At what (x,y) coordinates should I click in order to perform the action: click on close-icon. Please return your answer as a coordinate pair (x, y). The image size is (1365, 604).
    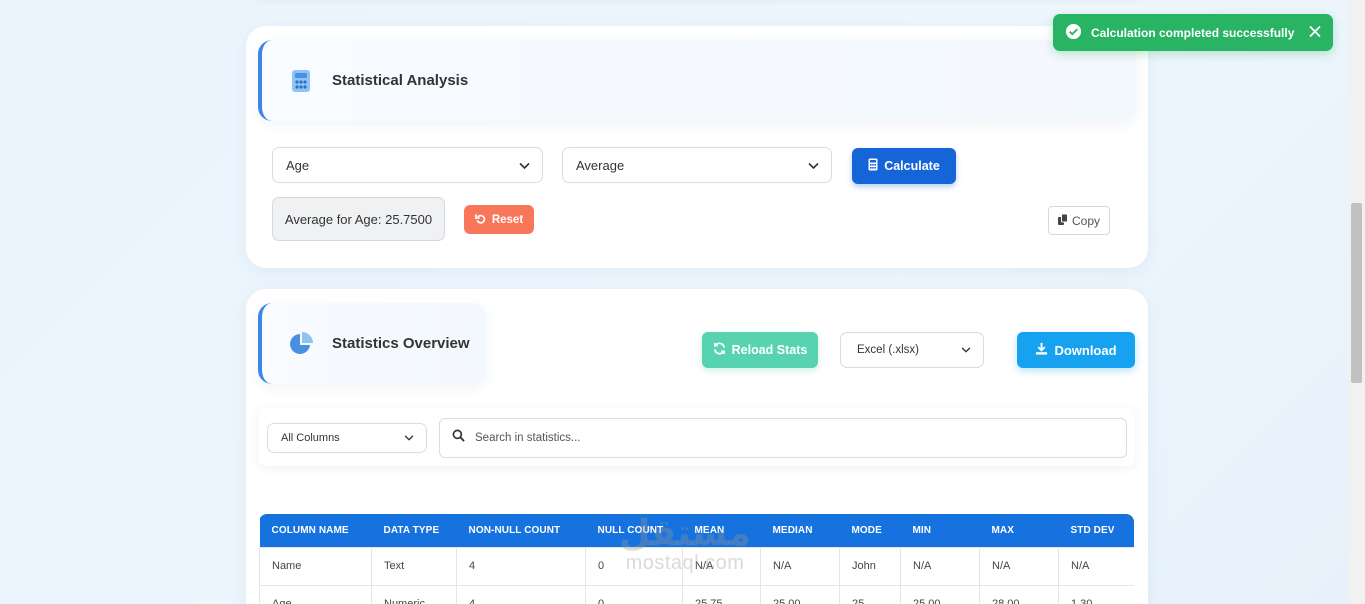
    Looking at the image, I should click on (1315, 32).